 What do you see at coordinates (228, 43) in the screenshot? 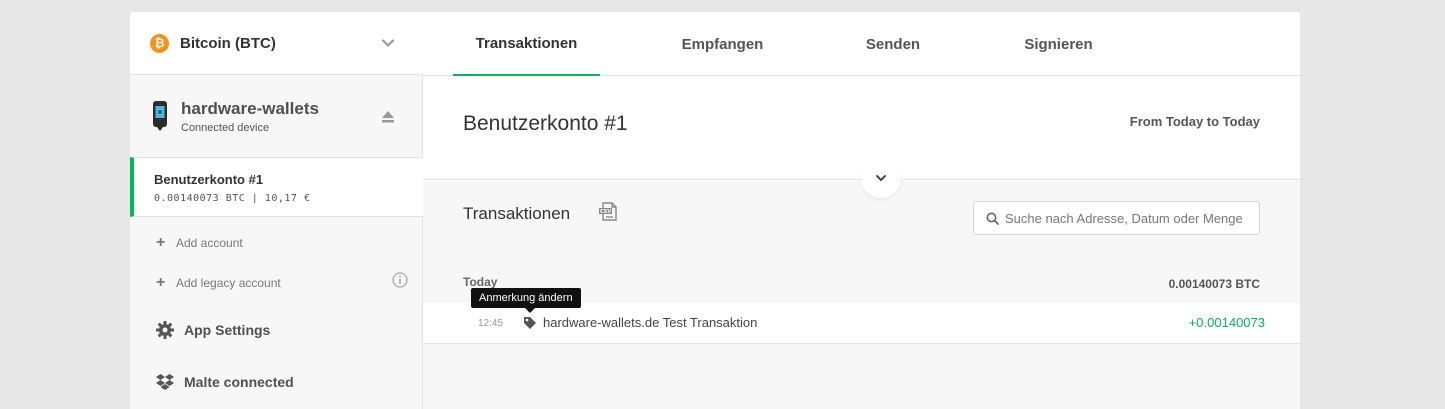
I see `coin-name: Bitcoin (BTC)` at bounding box center [228, 43].